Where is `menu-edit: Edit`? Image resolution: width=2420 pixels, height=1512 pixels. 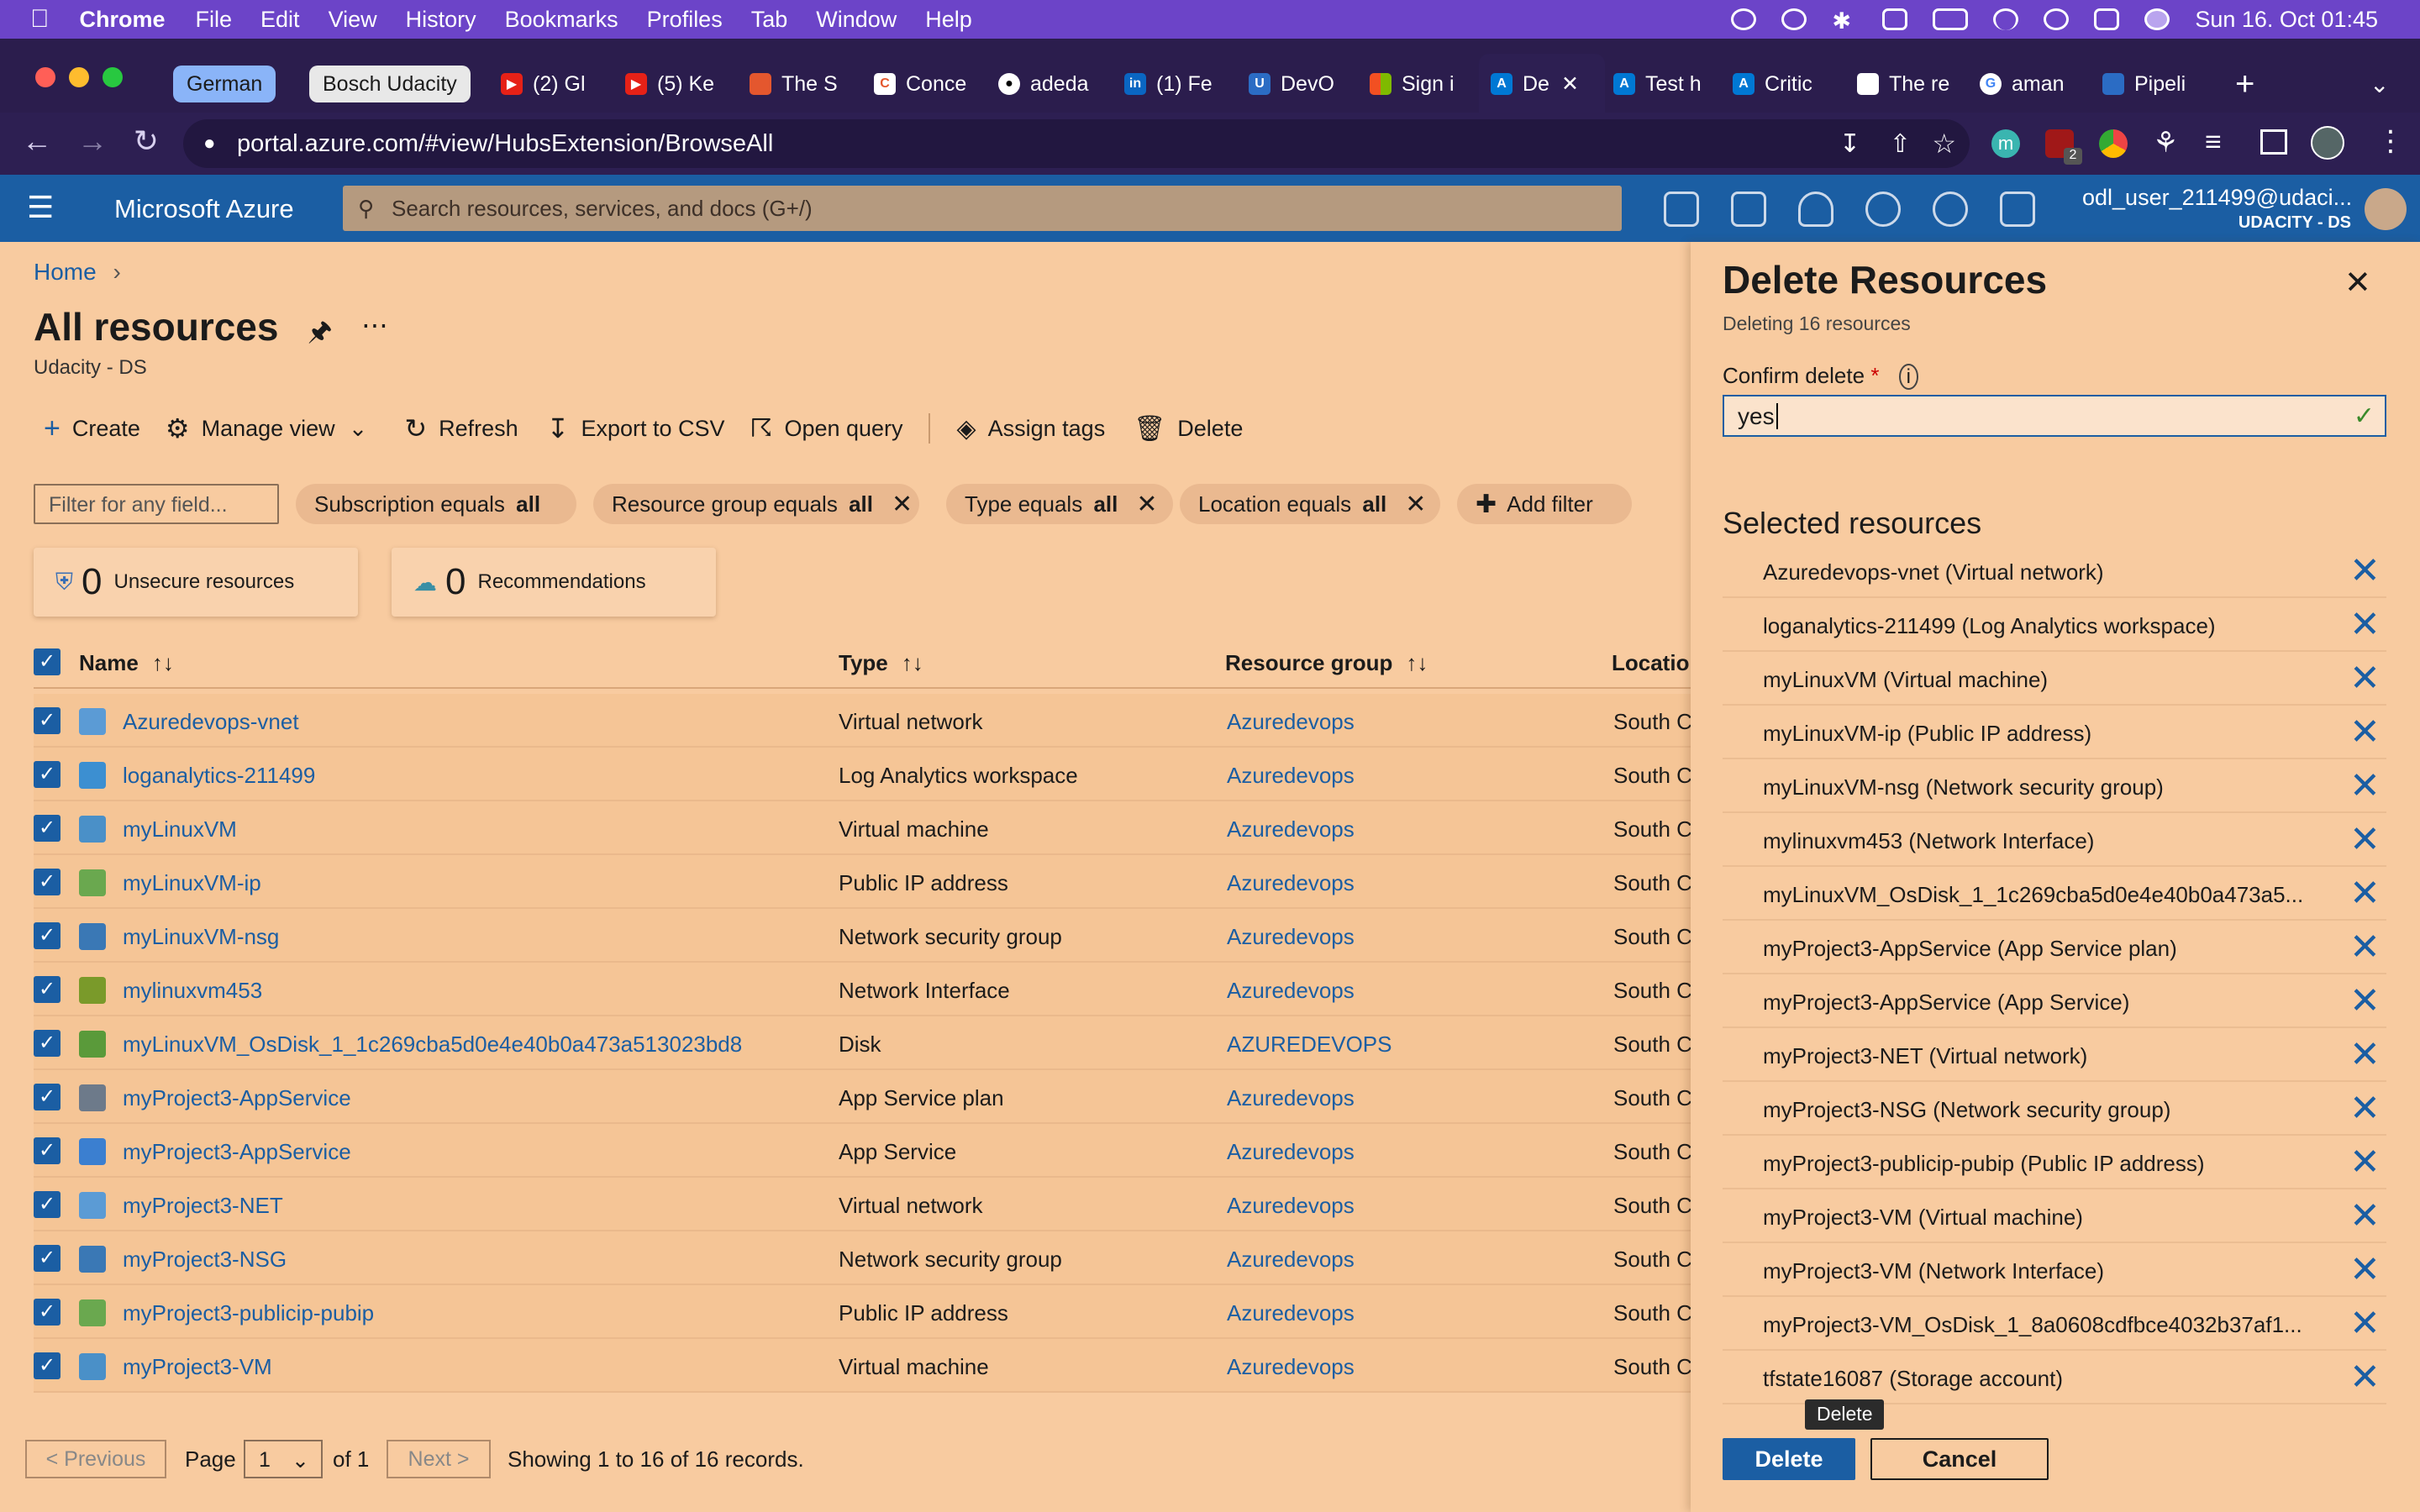 menu-edit: Edit is located at coordinates (280, 20).